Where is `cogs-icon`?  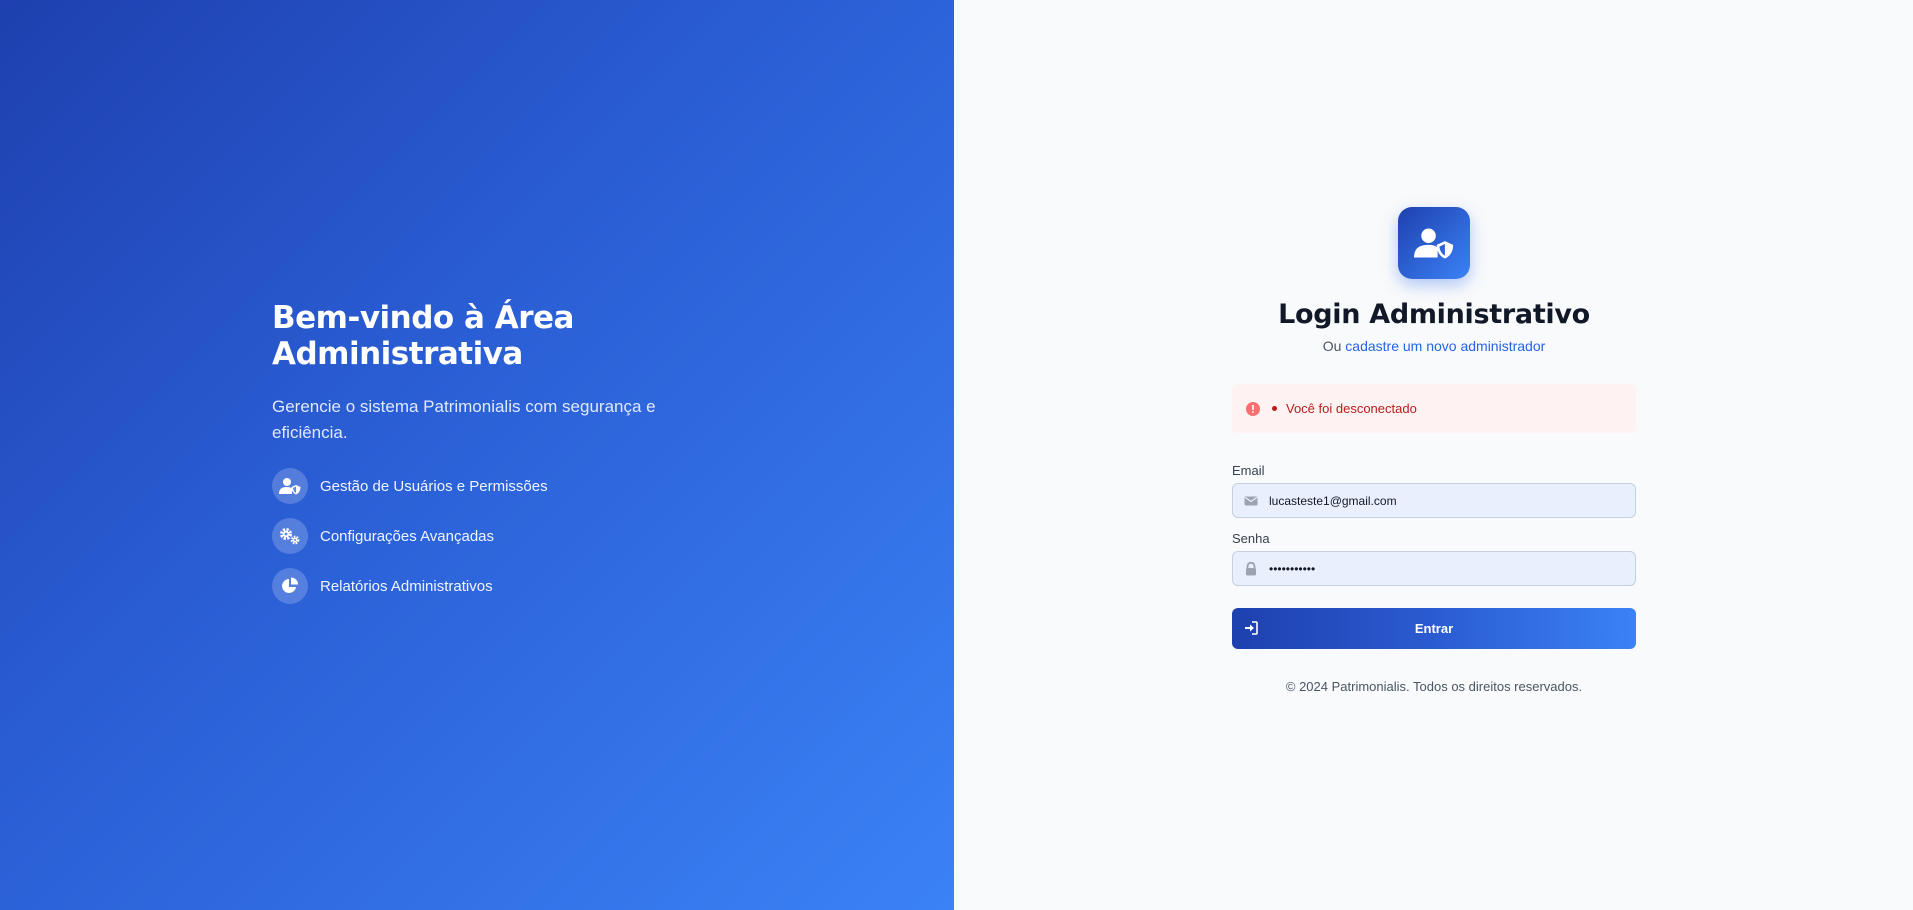 cogs-icon is located at coordinates (290, 536).